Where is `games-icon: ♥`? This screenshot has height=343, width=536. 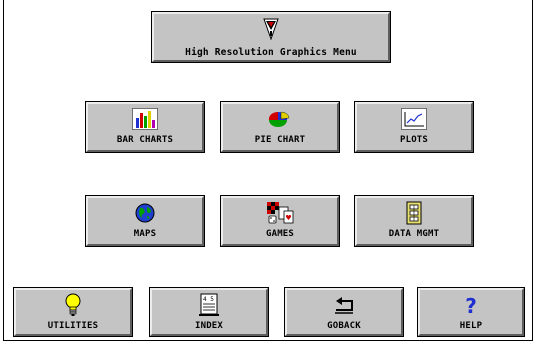 games-icon: ♥ is located at coordinates (280, 213).